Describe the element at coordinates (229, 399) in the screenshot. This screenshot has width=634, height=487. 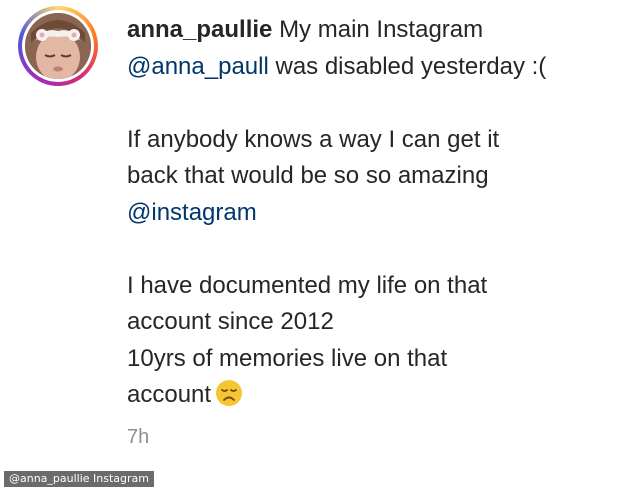
I see `disappointed-face-icon` at that location.